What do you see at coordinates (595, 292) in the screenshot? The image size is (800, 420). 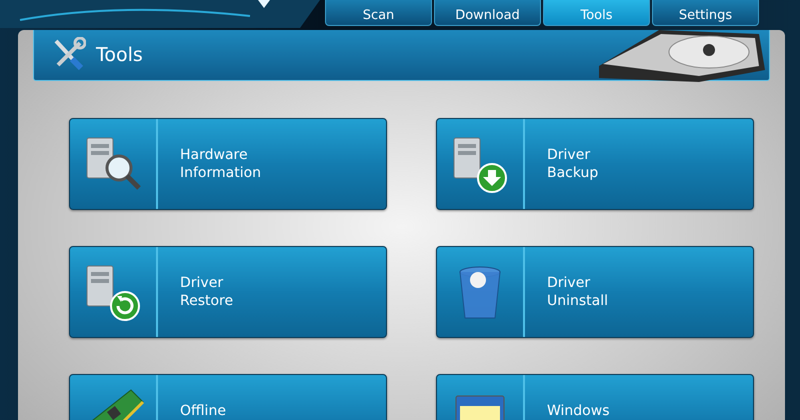 I see `tool-button: Driver Uninstall` at bounding box center [595, 292].